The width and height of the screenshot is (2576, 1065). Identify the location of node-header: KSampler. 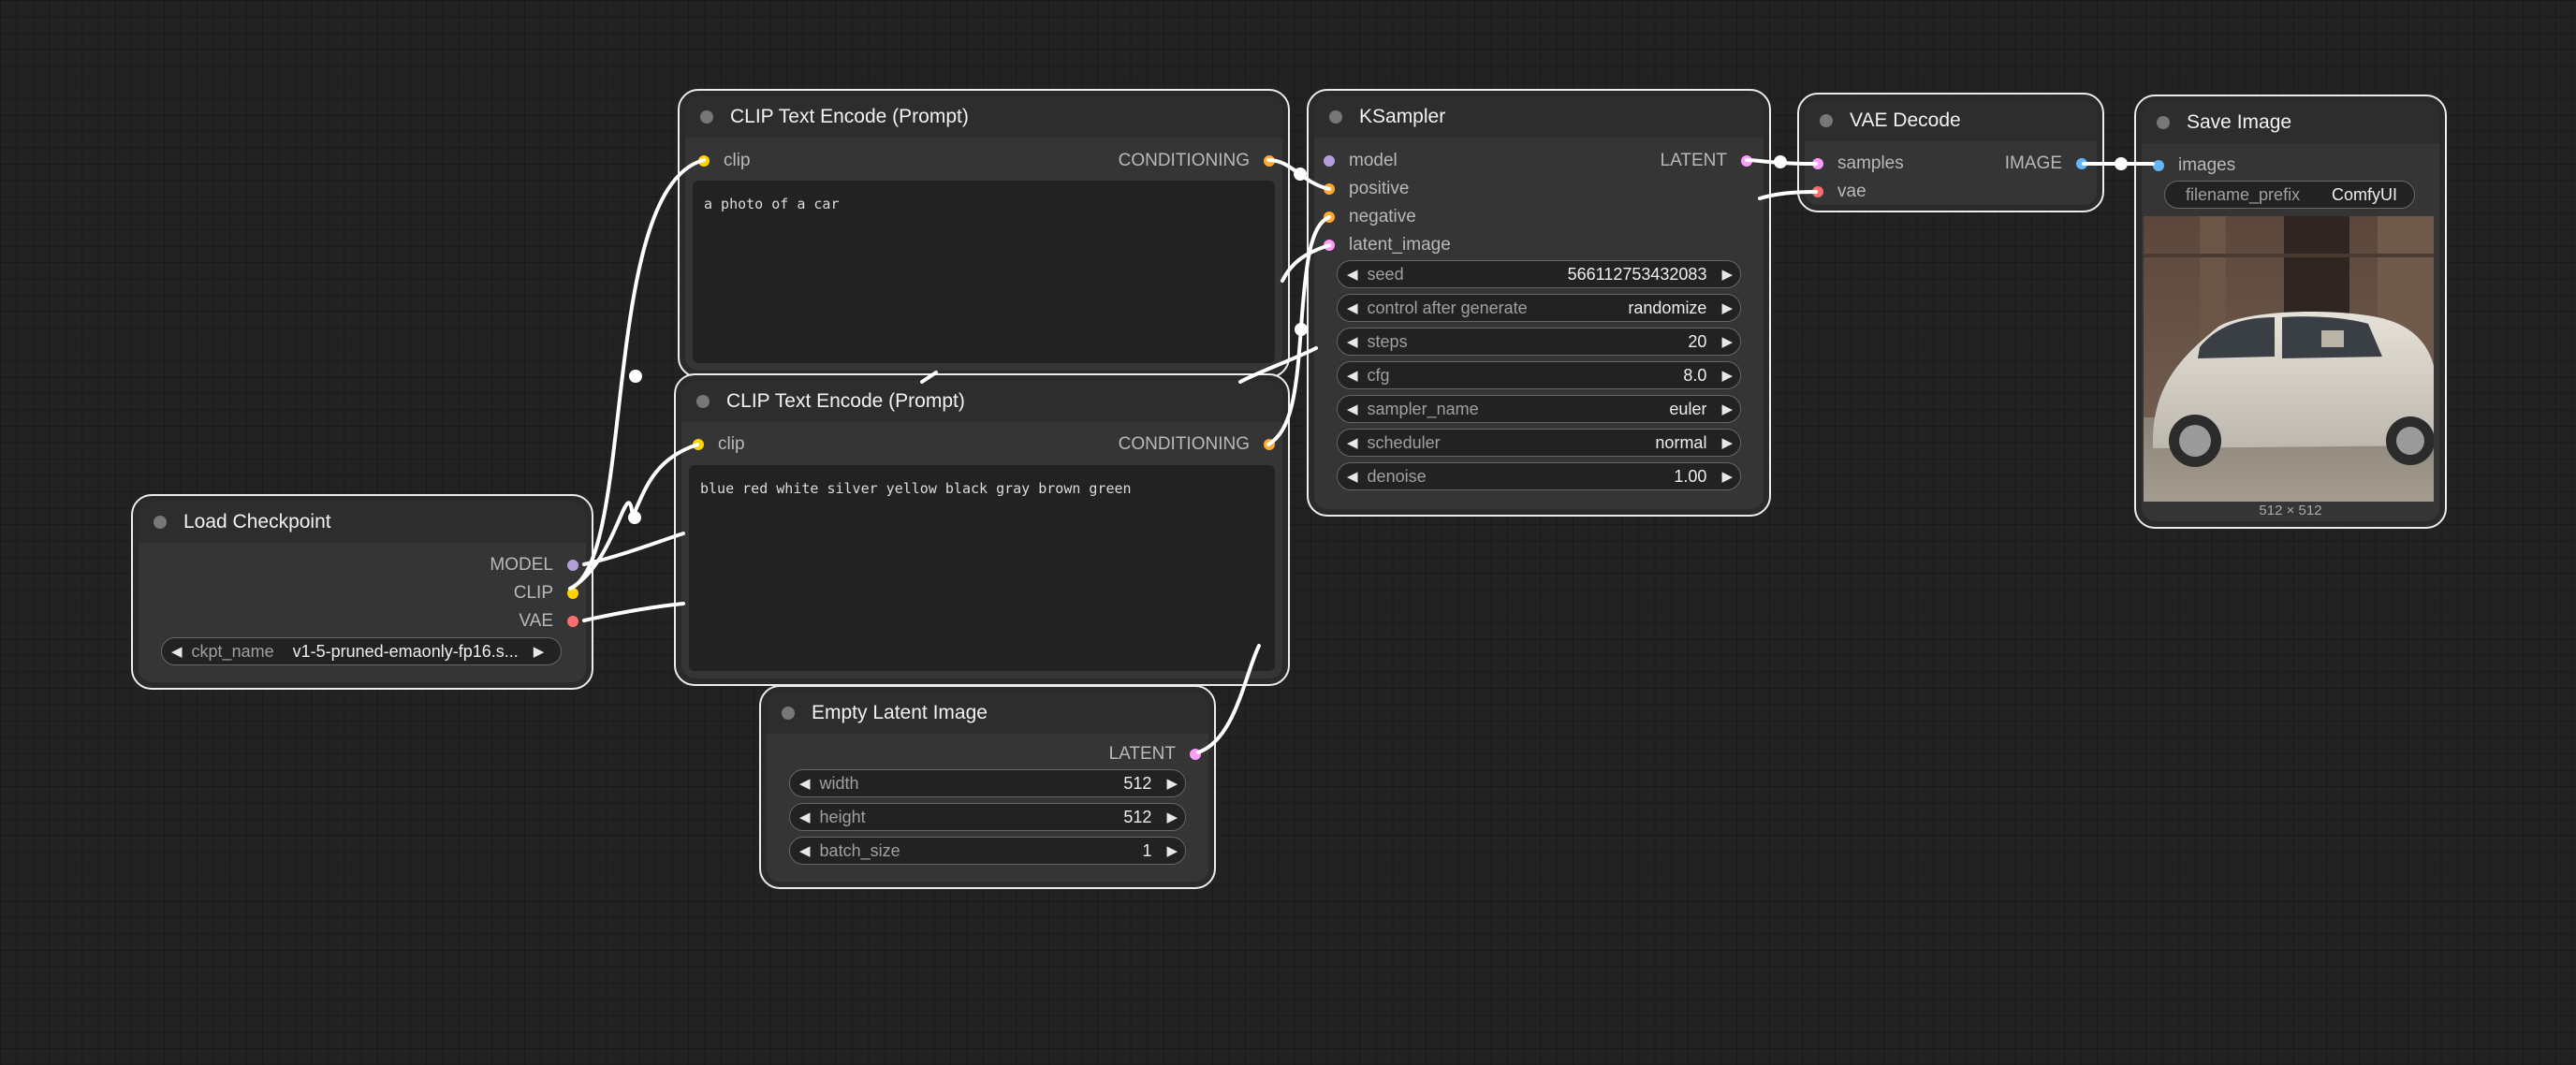
(1539, 117).